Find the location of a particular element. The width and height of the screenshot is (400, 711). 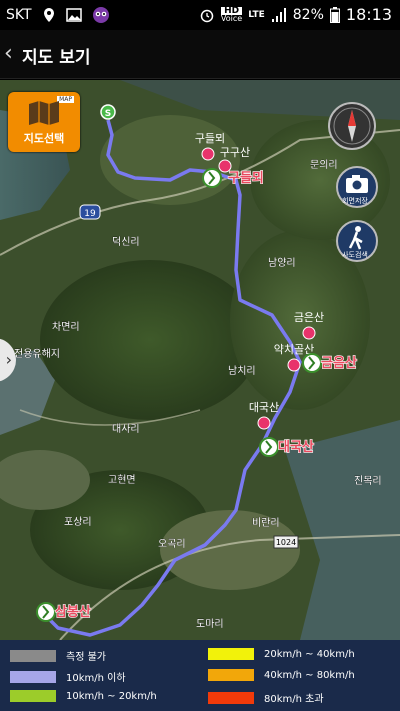

start-marker: S is located at coordinates (108, 112).